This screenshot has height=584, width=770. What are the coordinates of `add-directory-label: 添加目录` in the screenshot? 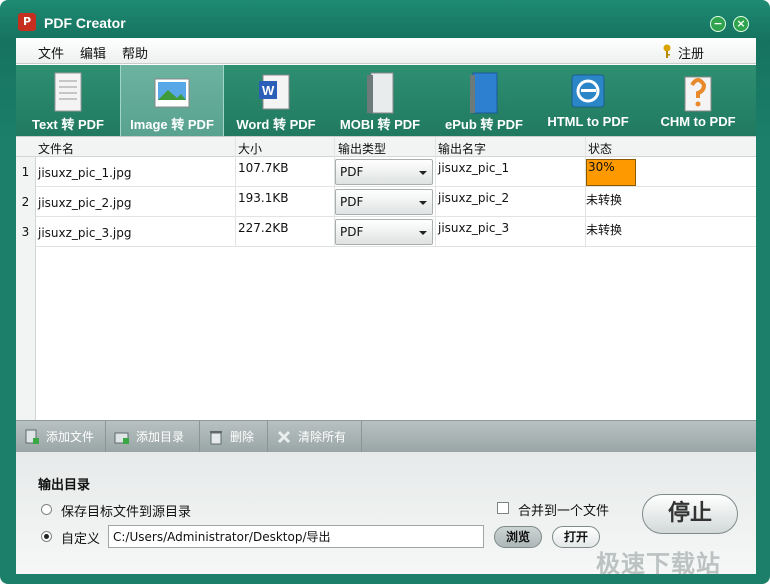 It's located at (160, 437).